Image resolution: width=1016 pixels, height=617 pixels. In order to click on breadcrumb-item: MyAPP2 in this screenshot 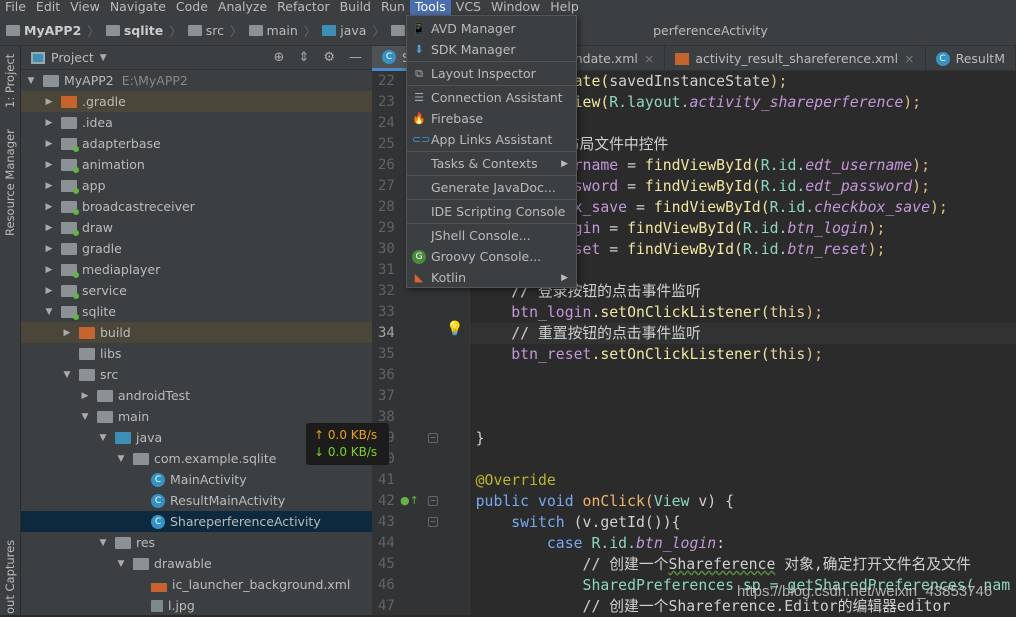, I will do `click(43, 30)`.